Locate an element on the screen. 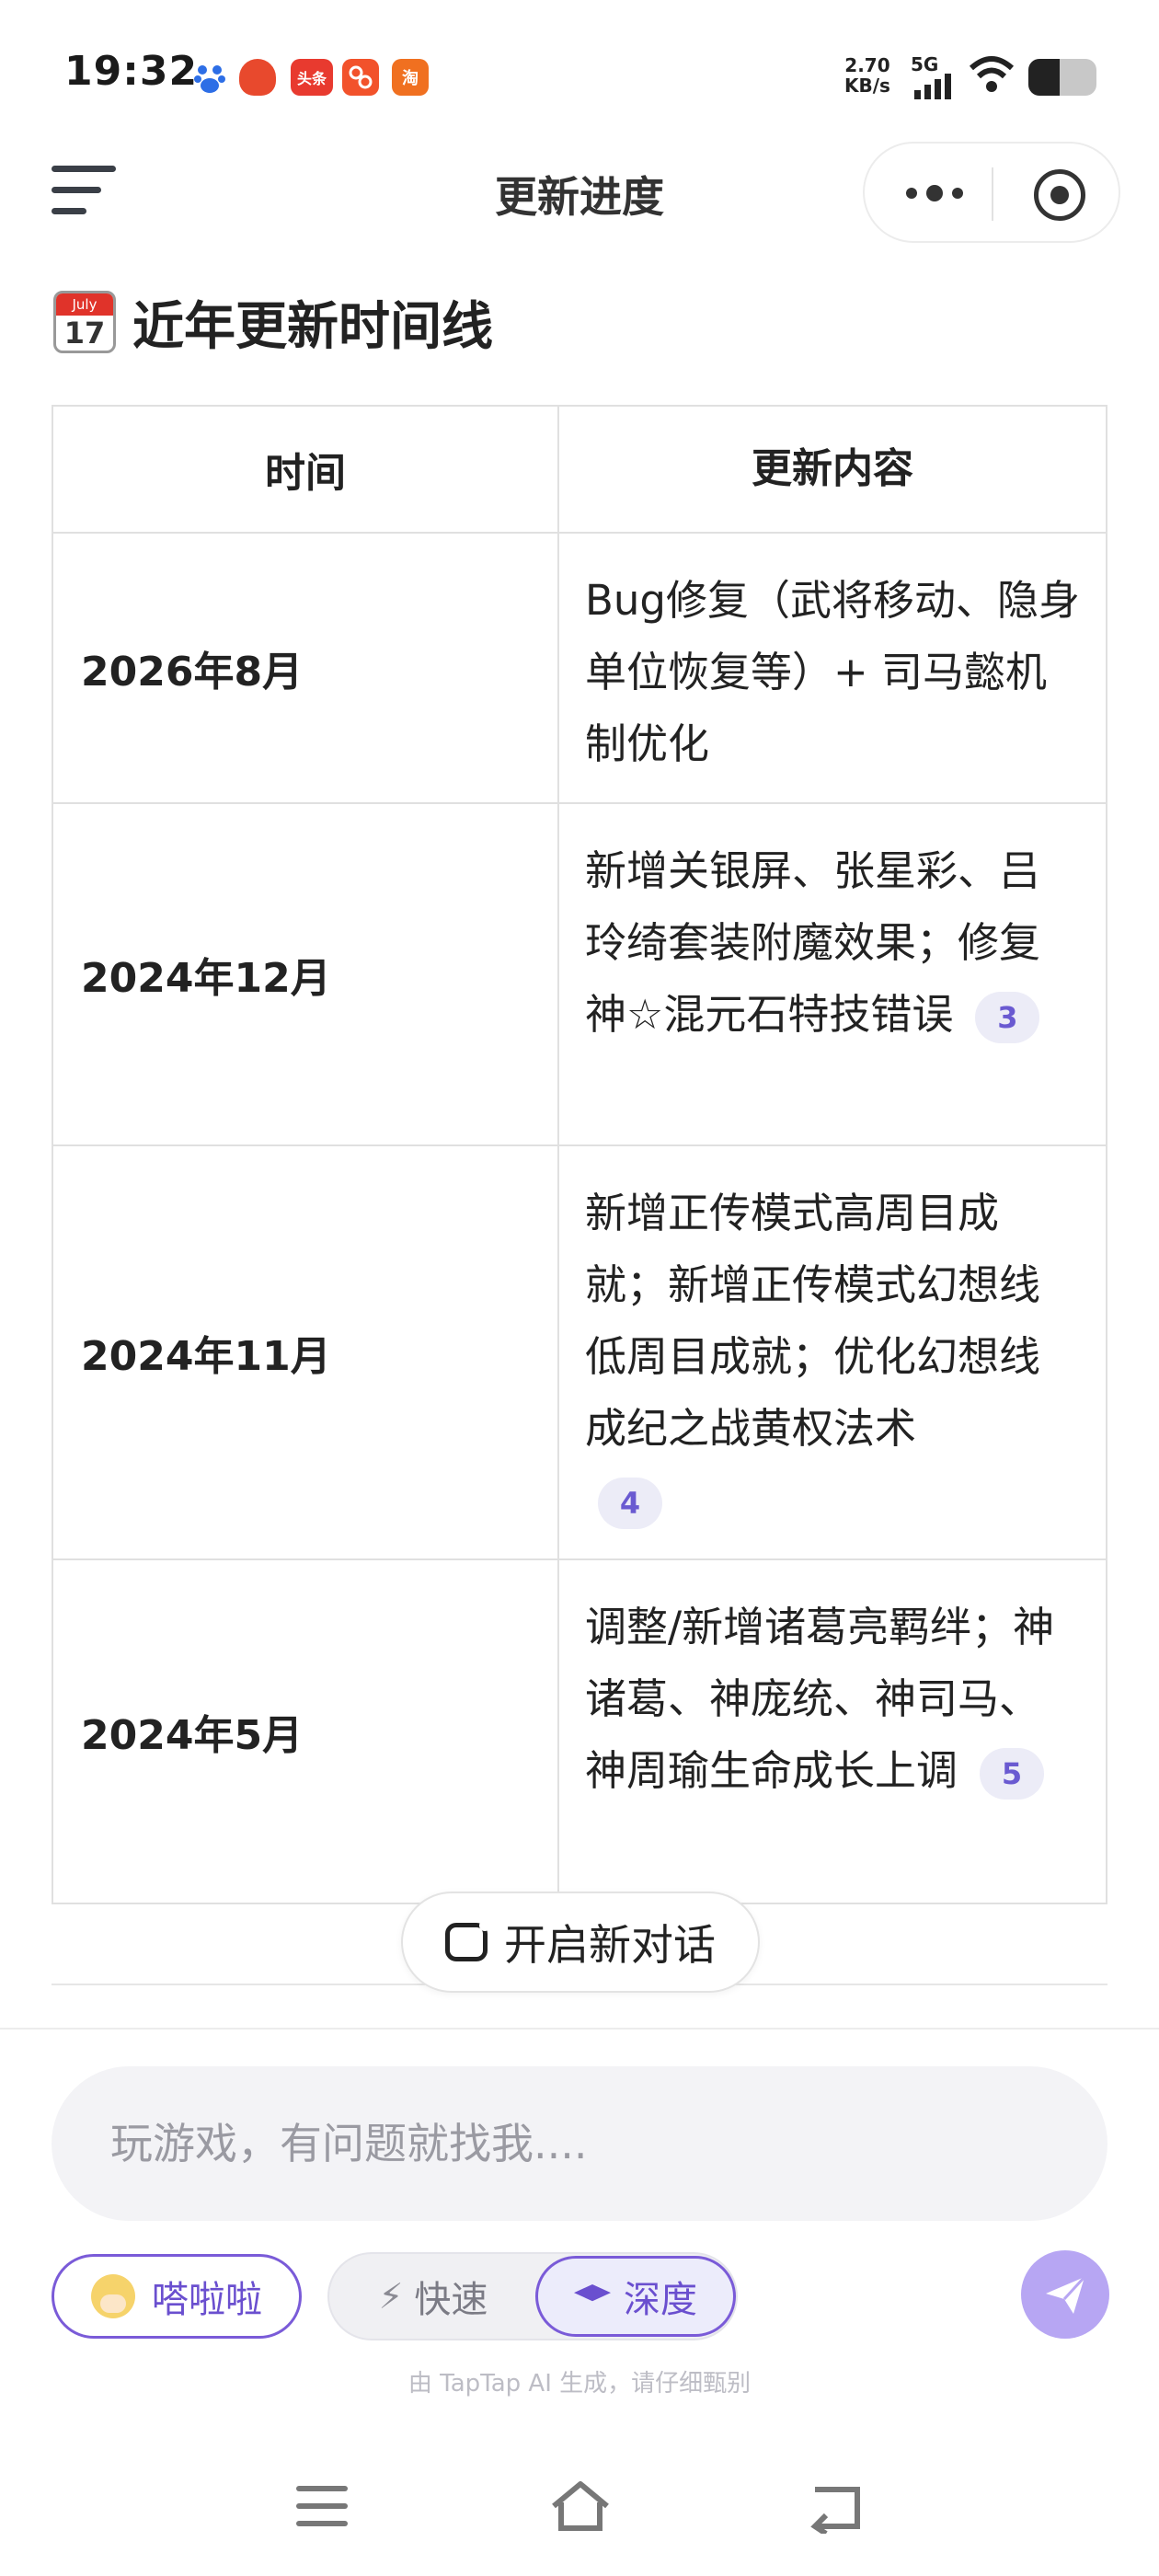 The height and width of the screenshot is (2576, 1159). graduation-cap-icon is located at coordinates (592, 2293).